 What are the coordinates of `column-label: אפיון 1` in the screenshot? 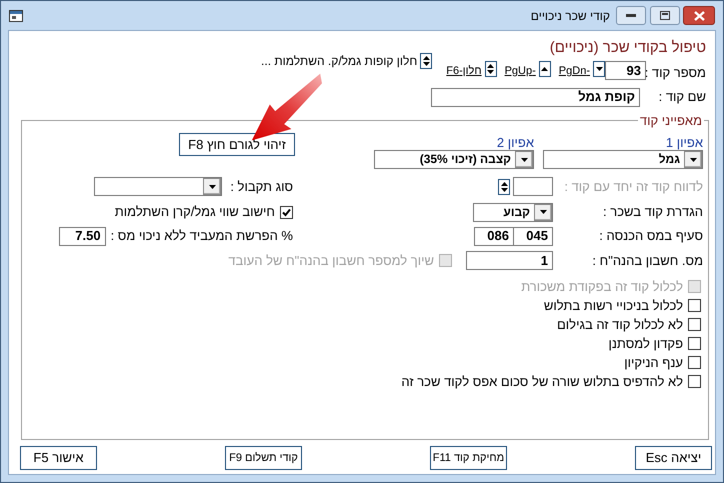 It's located at (684, 142).